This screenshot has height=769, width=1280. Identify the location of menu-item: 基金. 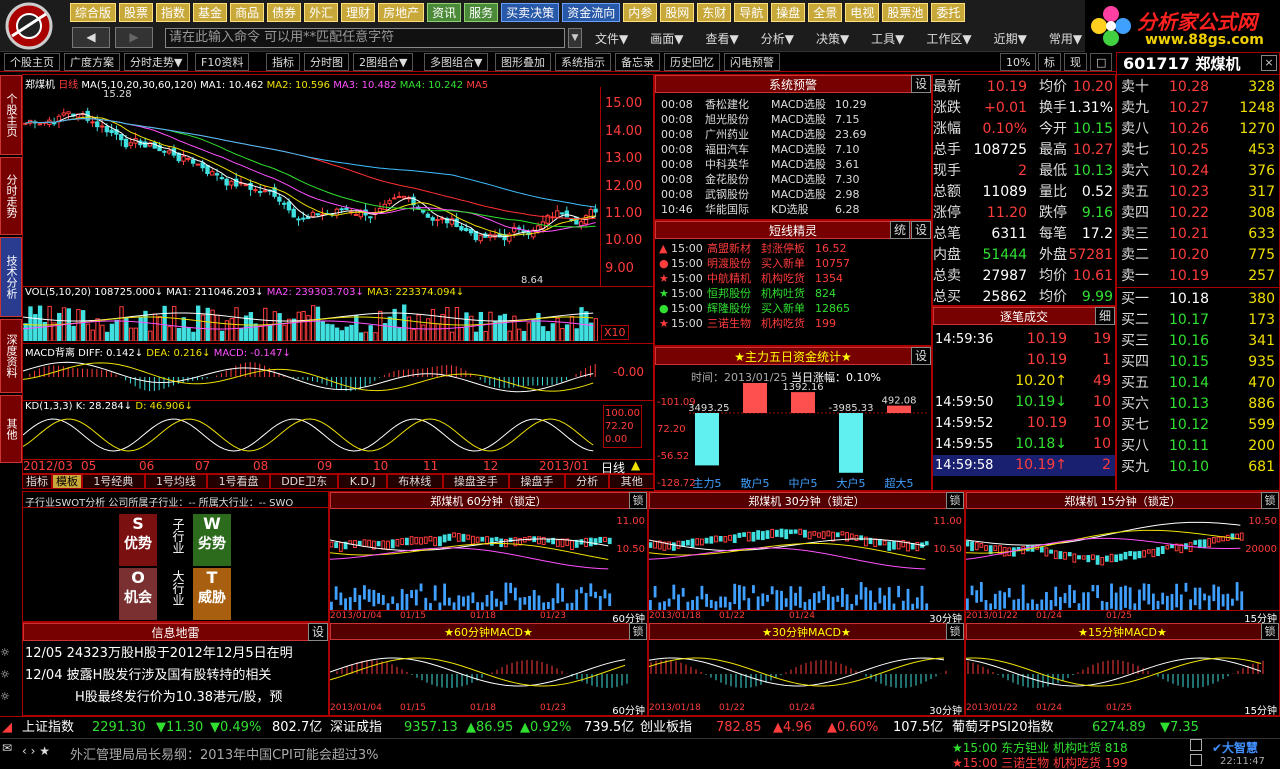
(210, 12).